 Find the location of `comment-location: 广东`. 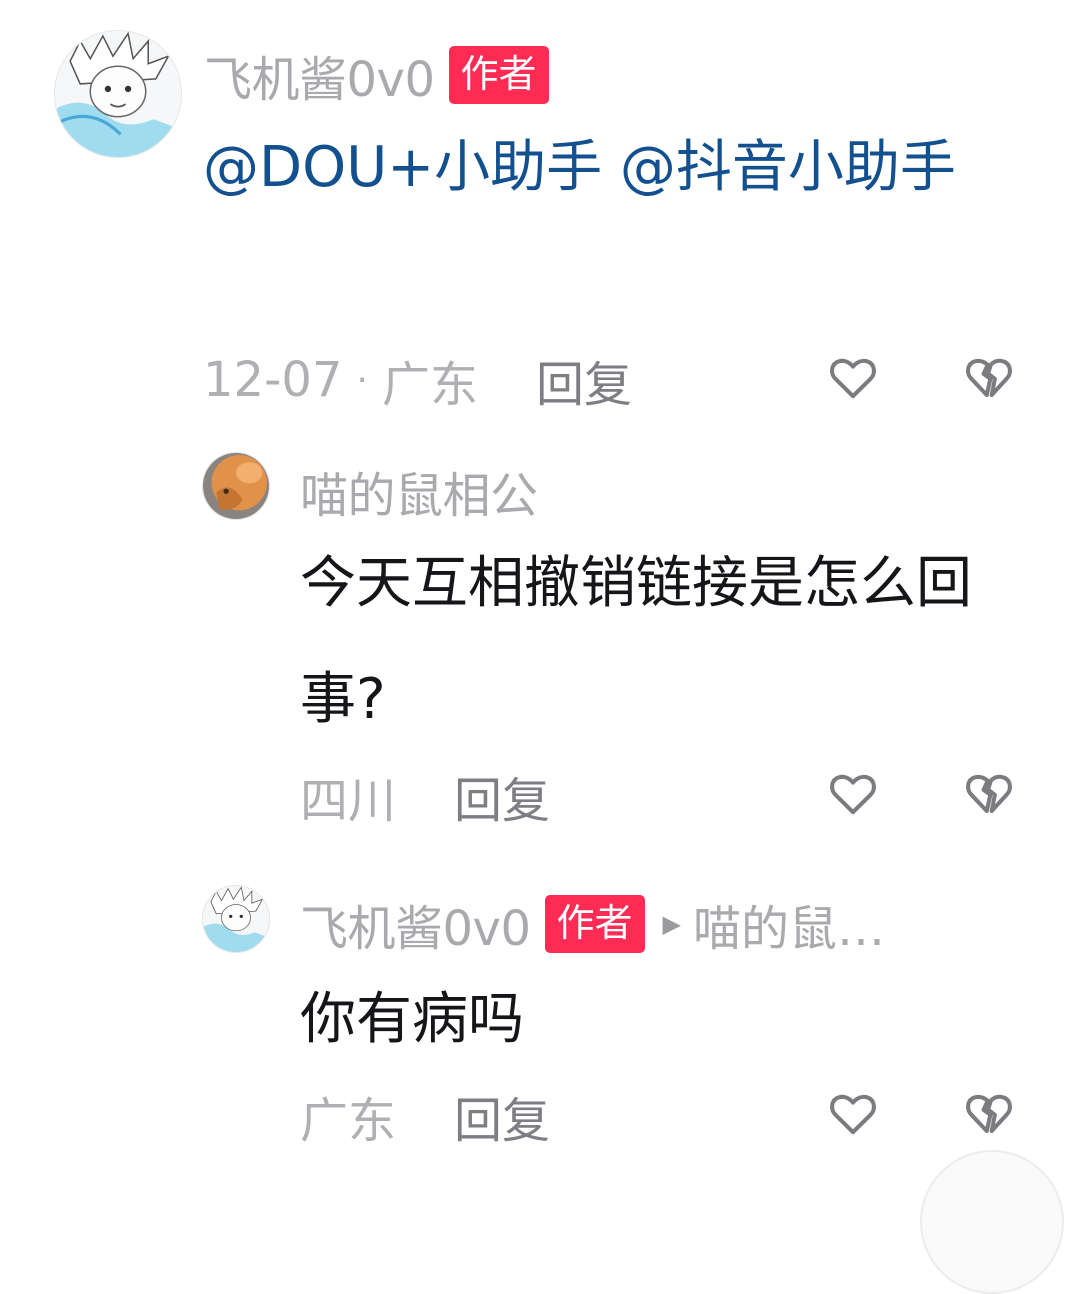

comment-location: 广东 is located at coordinates (429, 385).